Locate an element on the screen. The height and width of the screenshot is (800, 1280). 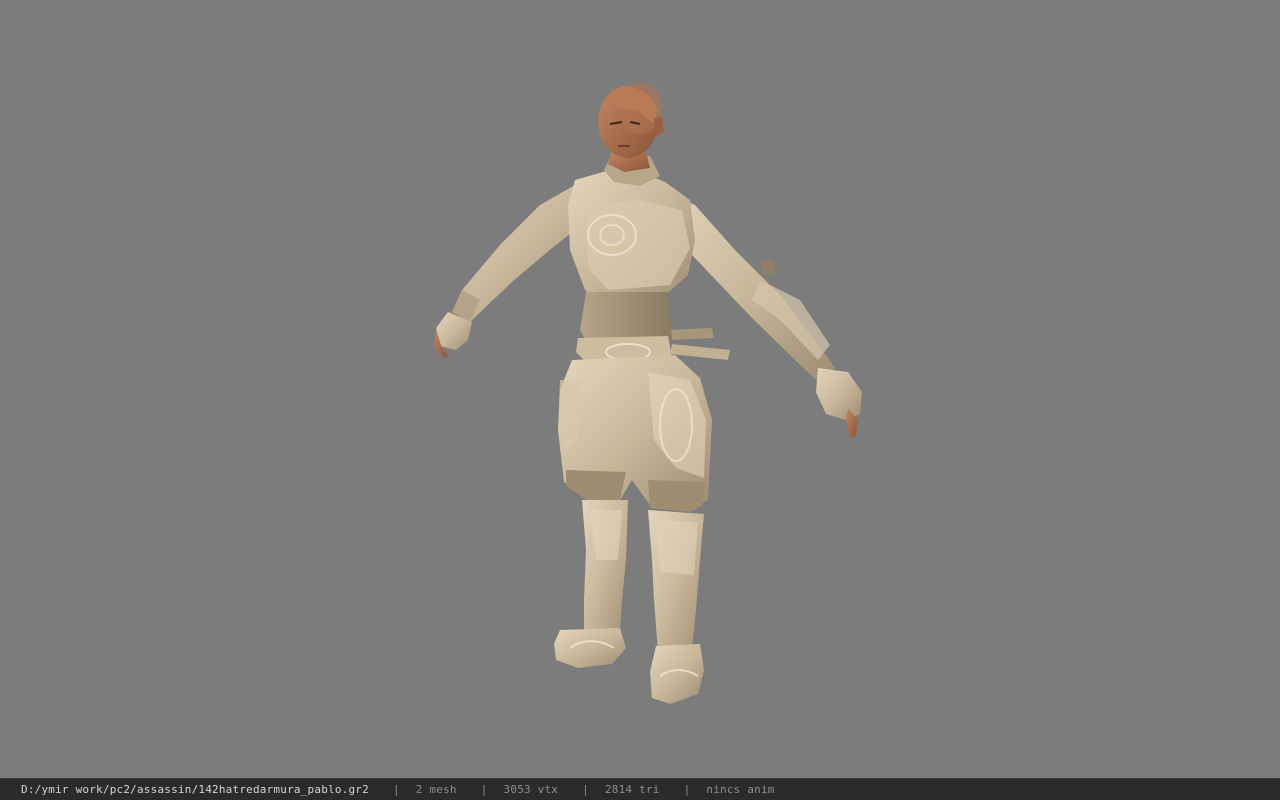
mesh-count: 2 mesh is located at coordinates (436, 789).